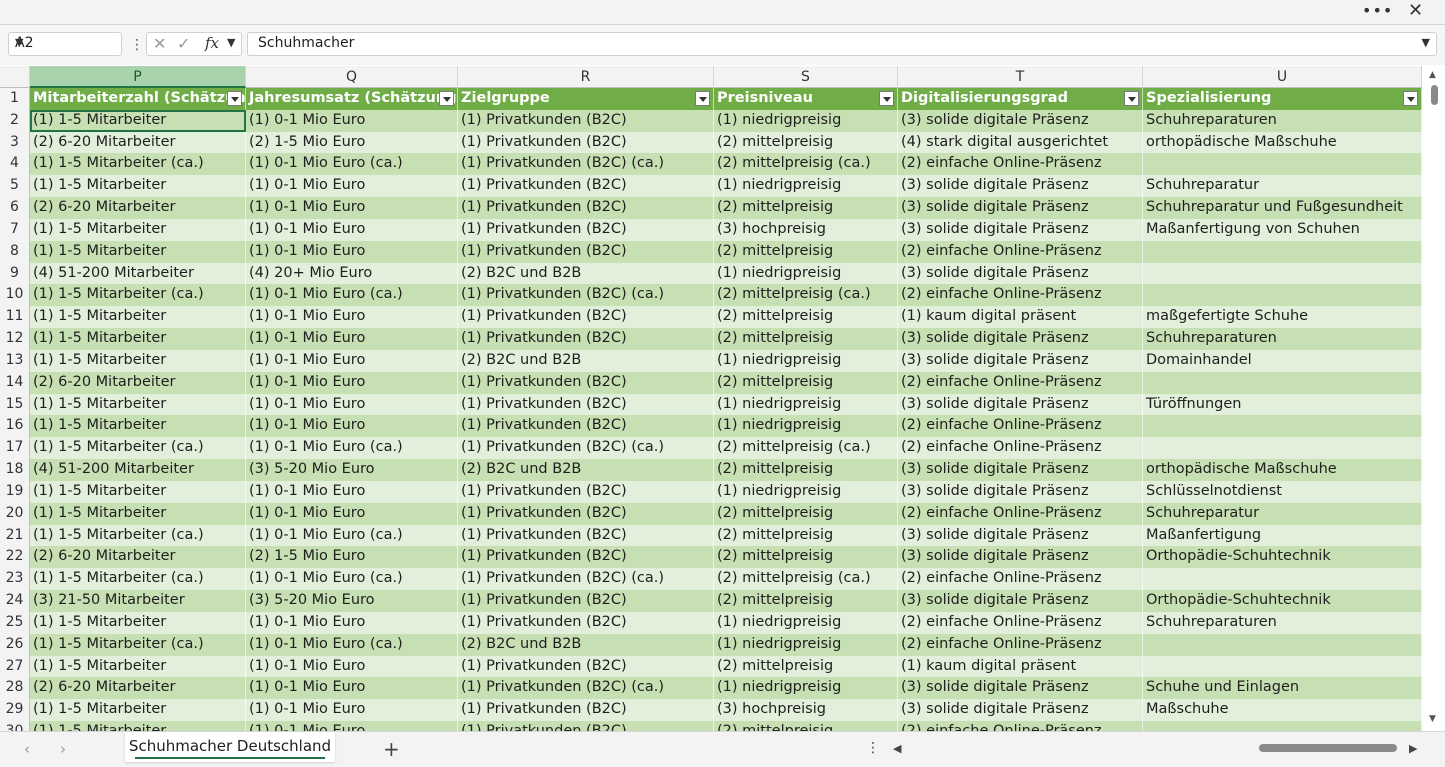 Image resolution: width=1445 pixels, height=767 pixels. I want to click on row-number: 24, so click(15, 601).